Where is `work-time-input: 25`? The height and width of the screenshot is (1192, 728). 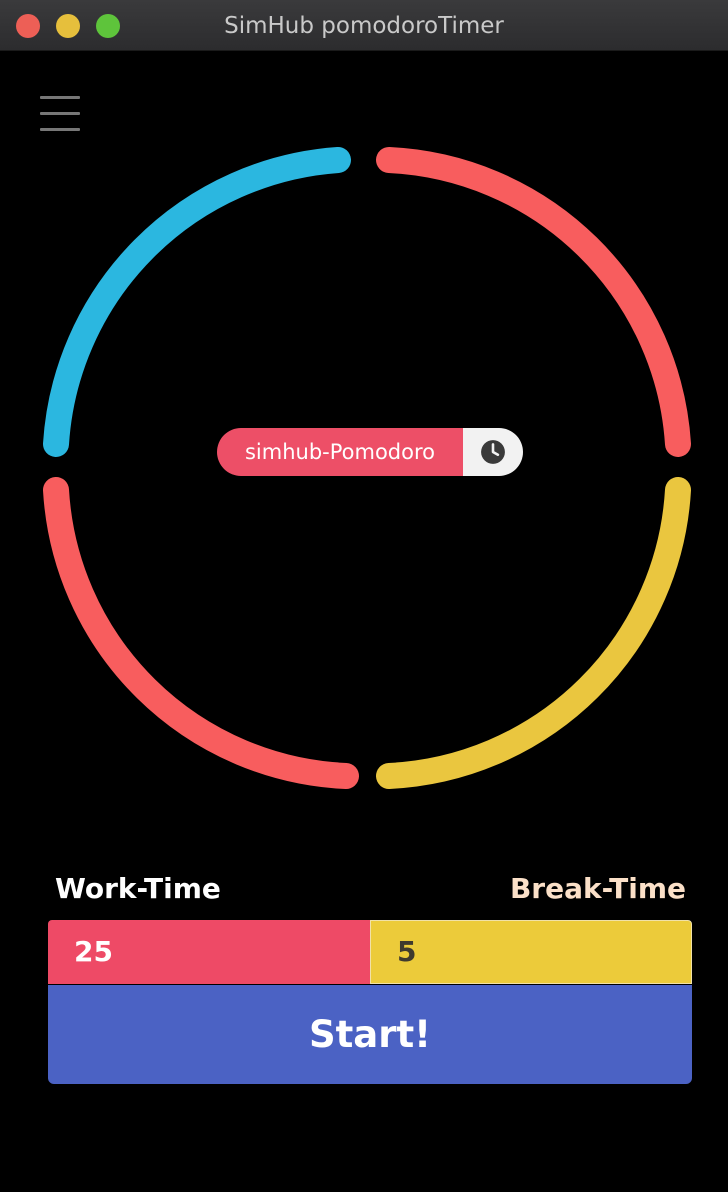
work-time-input: 25 is located at coordinates (209, 952).